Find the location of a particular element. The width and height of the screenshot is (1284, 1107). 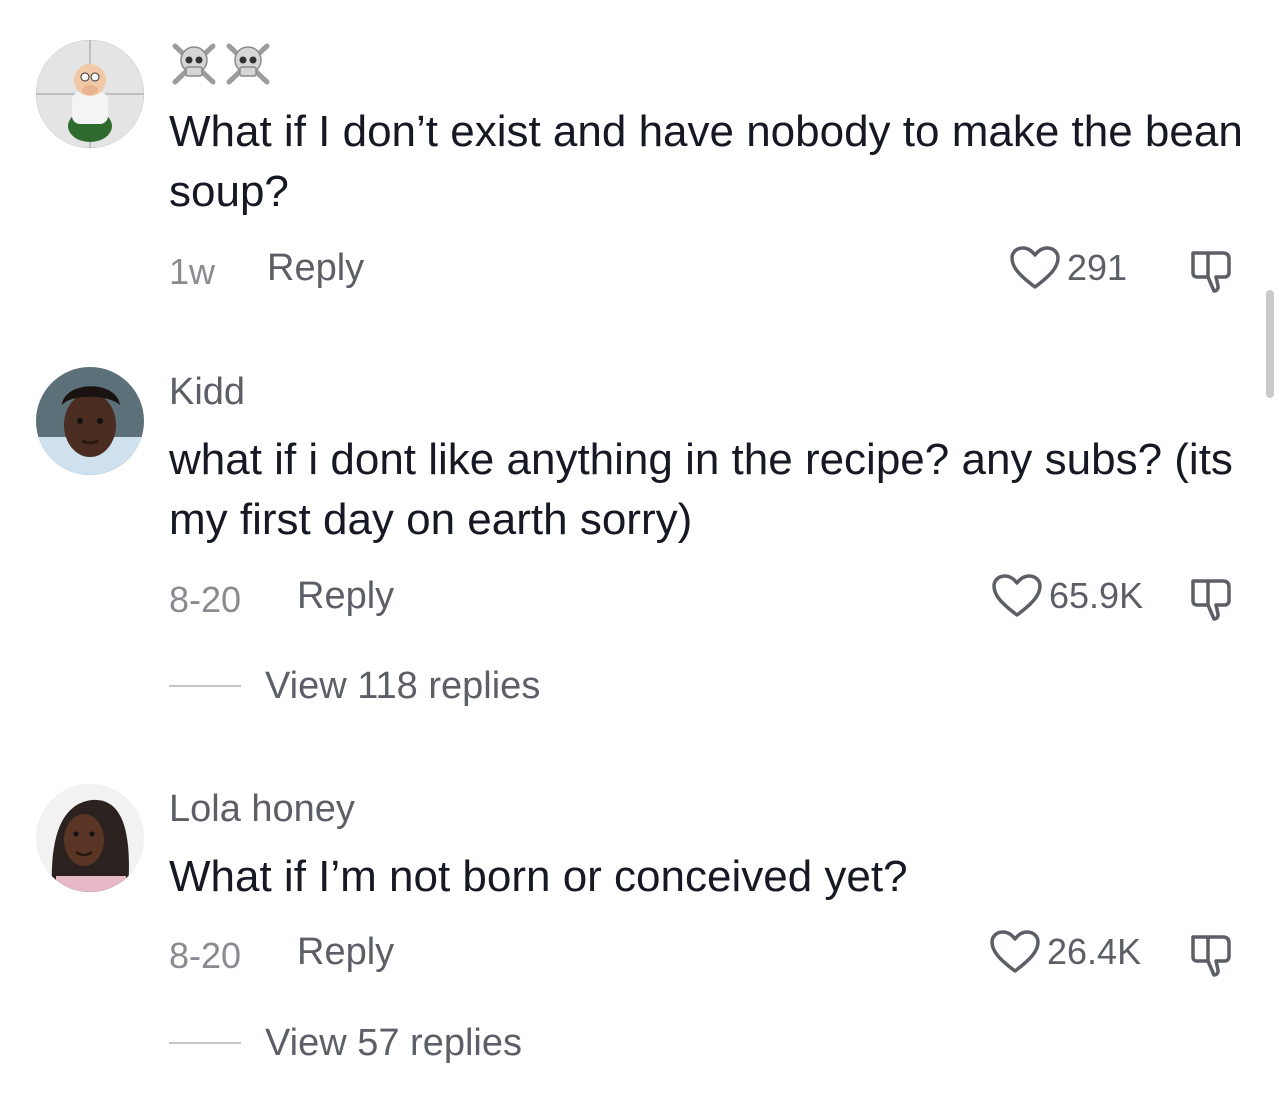

comment-text: What if I’m not born or conceived yet? is located at coordinates (538, 876).